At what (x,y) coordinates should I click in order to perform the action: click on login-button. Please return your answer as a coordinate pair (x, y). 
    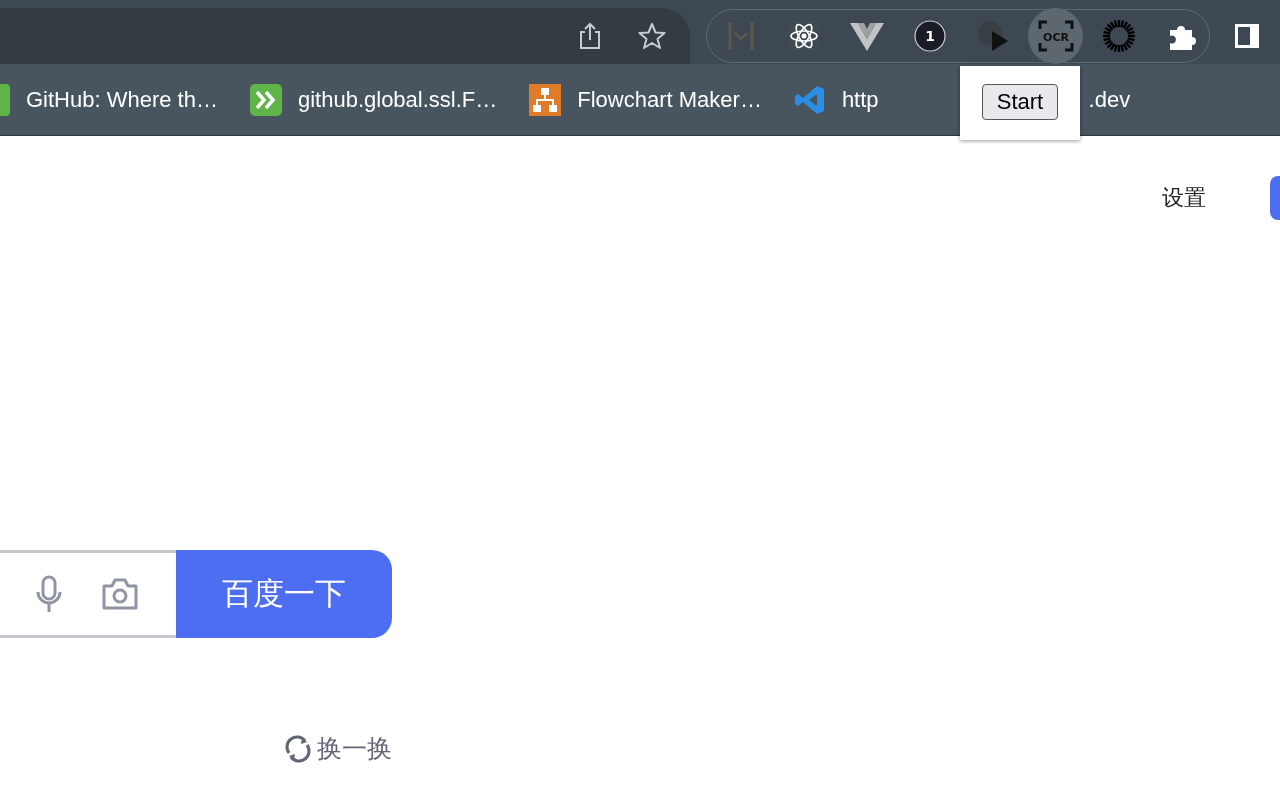
    Looking at the image, I should click on (1275, 198).